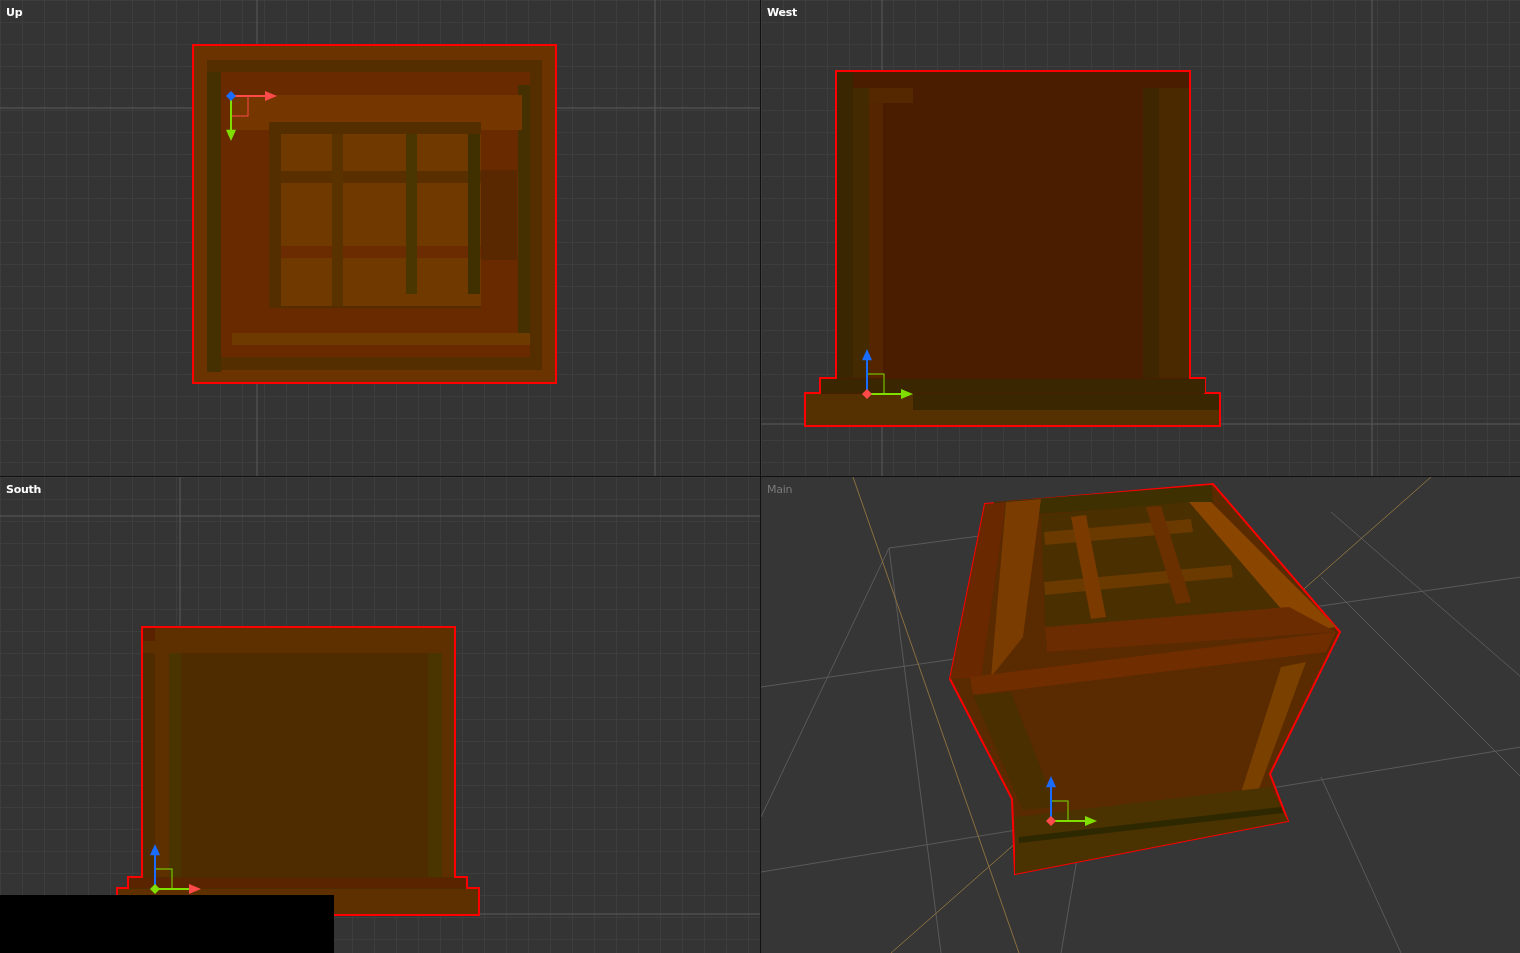 The image size is (1520, 953). What do you see at coordinates (780, 490) in the screenshot?
I see `viewport-label: Main` at bounding box center [780, 490].